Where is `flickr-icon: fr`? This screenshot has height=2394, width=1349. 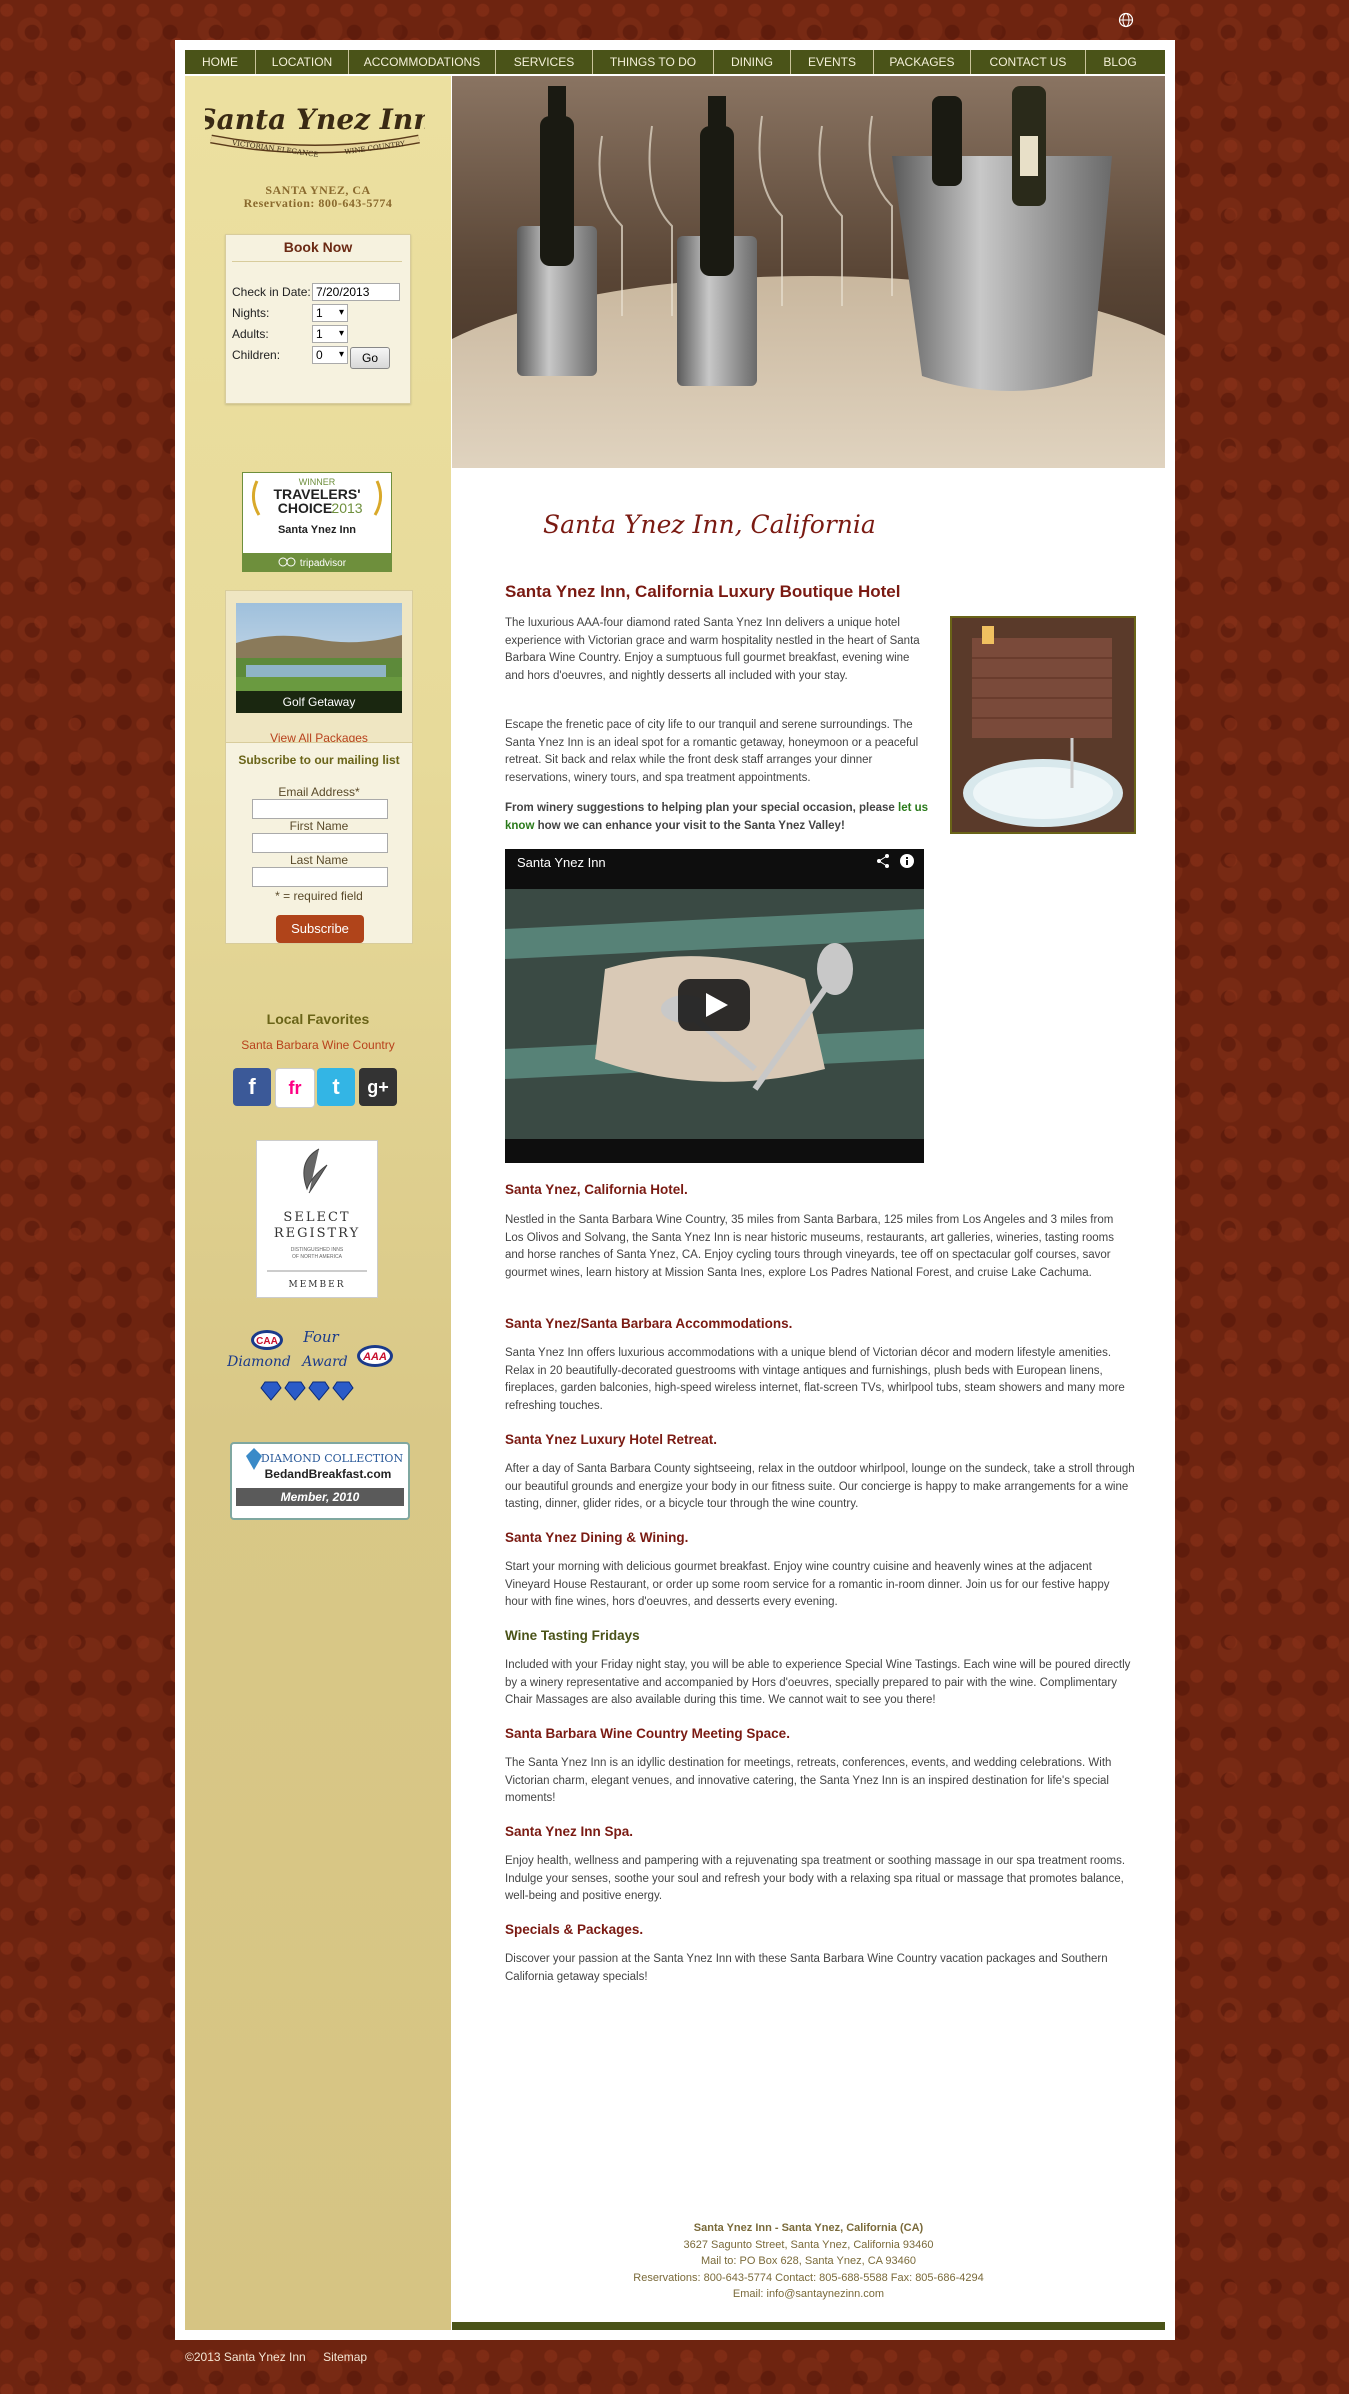
flickr-icon: fr is located at coordinates (295, 1088).